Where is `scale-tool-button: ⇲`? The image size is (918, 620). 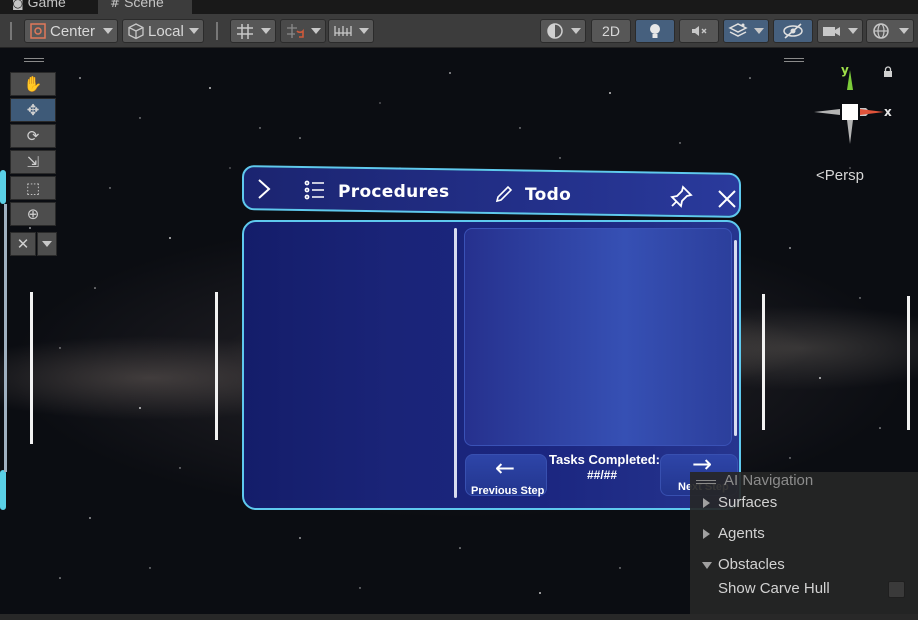 scale-tool-button: ⇲ is located at coordinates (33, 162).